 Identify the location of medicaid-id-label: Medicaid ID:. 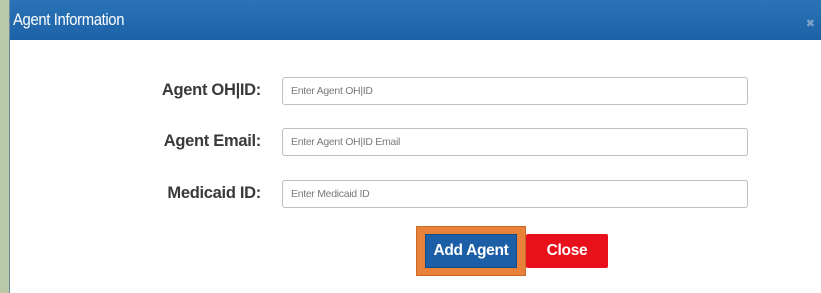
(214, 193).